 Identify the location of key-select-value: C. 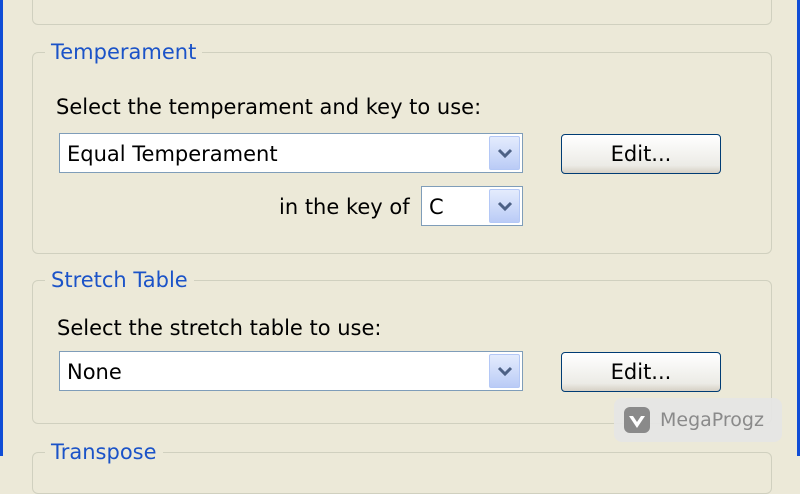
(436, 207).